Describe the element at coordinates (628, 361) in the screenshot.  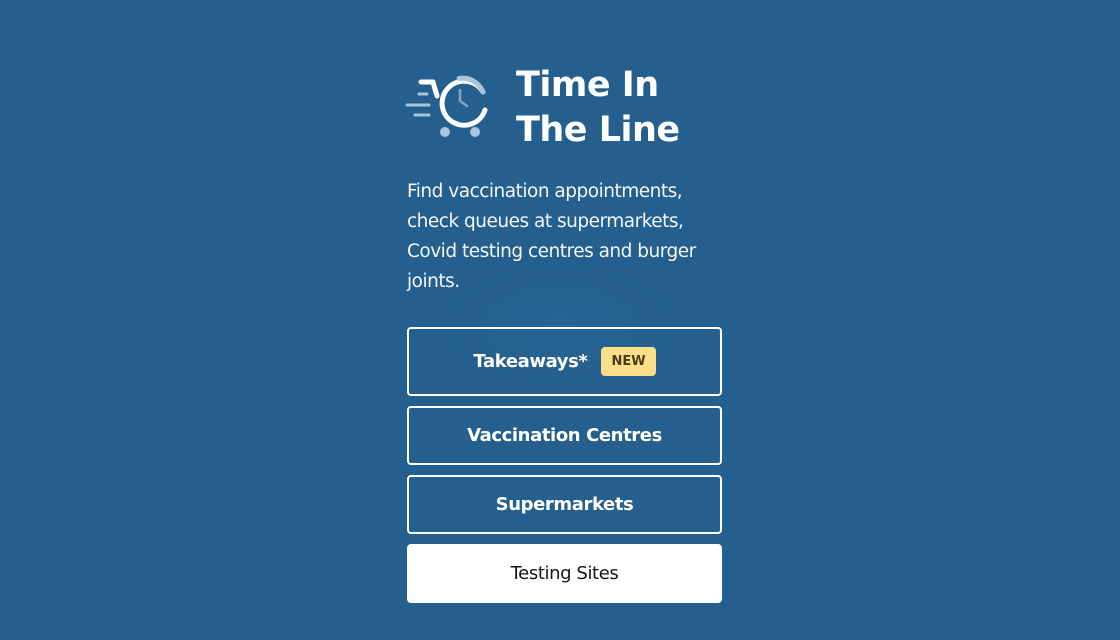
I see `new-badge: NEW` at that location.